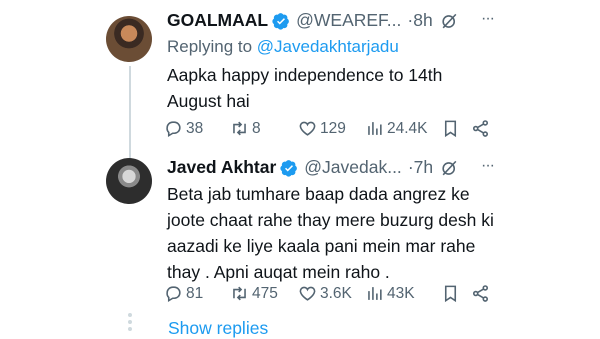 The image size is (600, 339). Describe the element at coordinates (407, 128) in the screenshot. I see `view-count: 24.4K` at that location.